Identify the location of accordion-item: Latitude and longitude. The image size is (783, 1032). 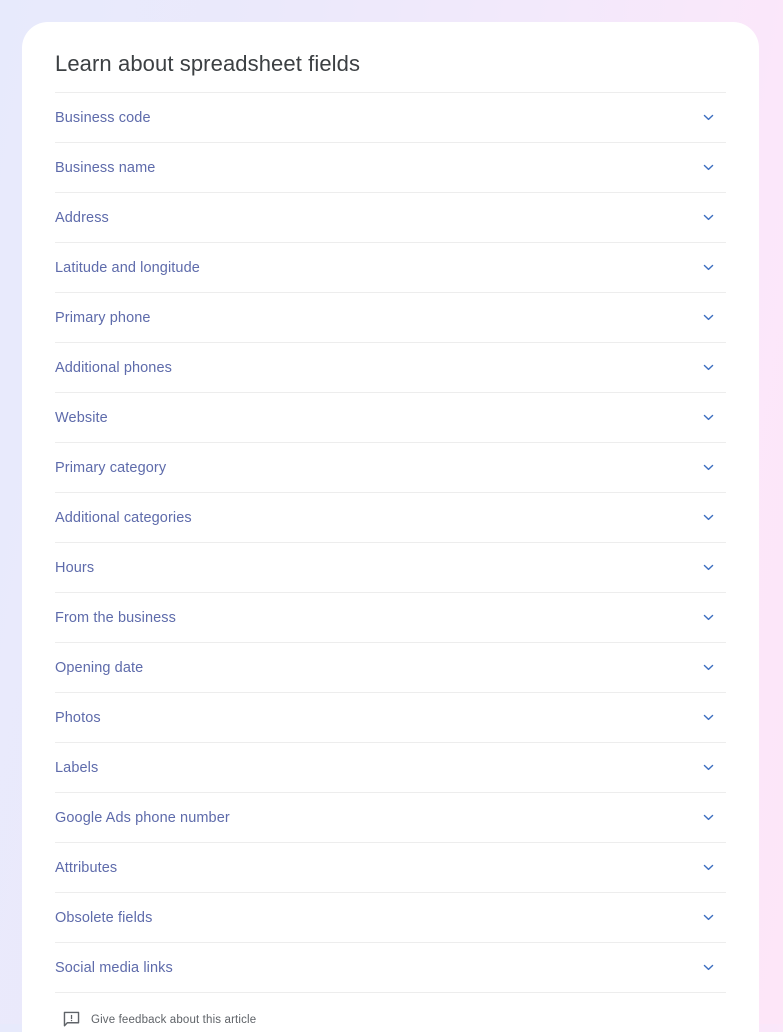
(390, 268).